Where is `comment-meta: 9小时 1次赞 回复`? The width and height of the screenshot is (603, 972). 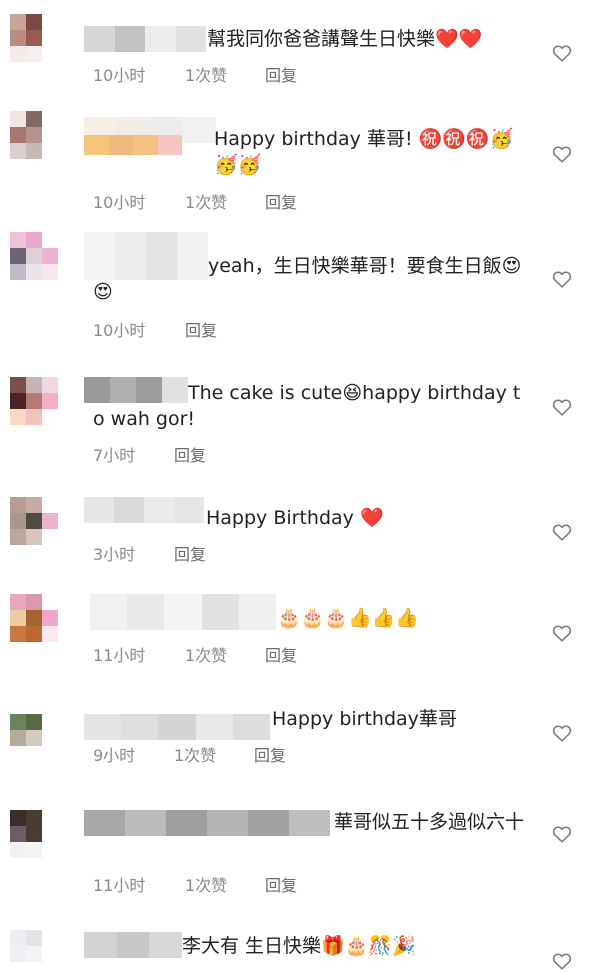 comment-meta: 9小时 1次赞 回复 is located at coordinates (189, 754).